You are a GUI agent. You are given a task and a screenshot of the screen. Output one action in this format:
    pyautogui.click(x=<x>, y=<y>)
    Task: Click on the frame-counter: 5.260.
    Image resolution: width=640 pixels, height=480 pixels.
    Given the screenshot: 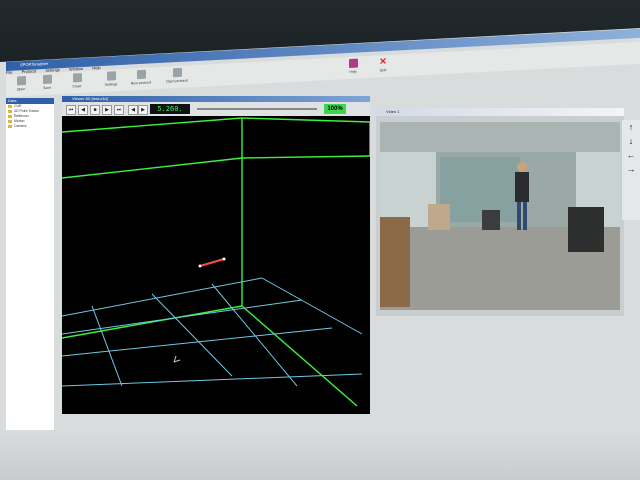 What is the action you would take?
    pyautogui.click(x=170, y=109)
    